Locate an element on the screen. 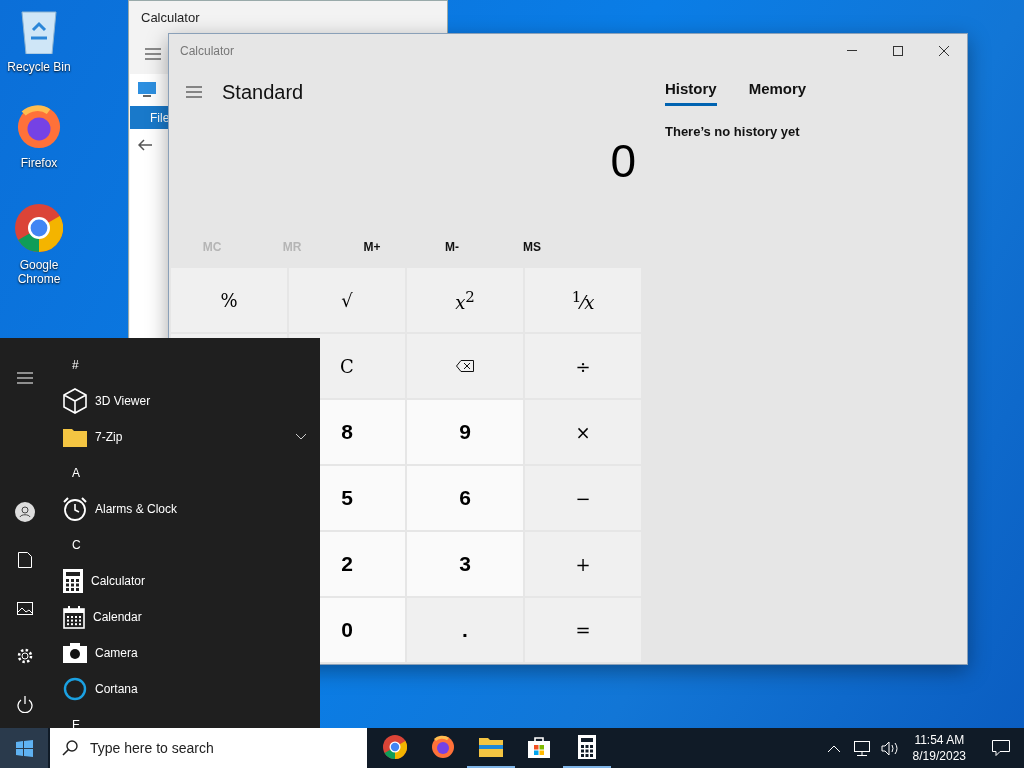  back-arrow-icon is located at coordinates (145, 145).